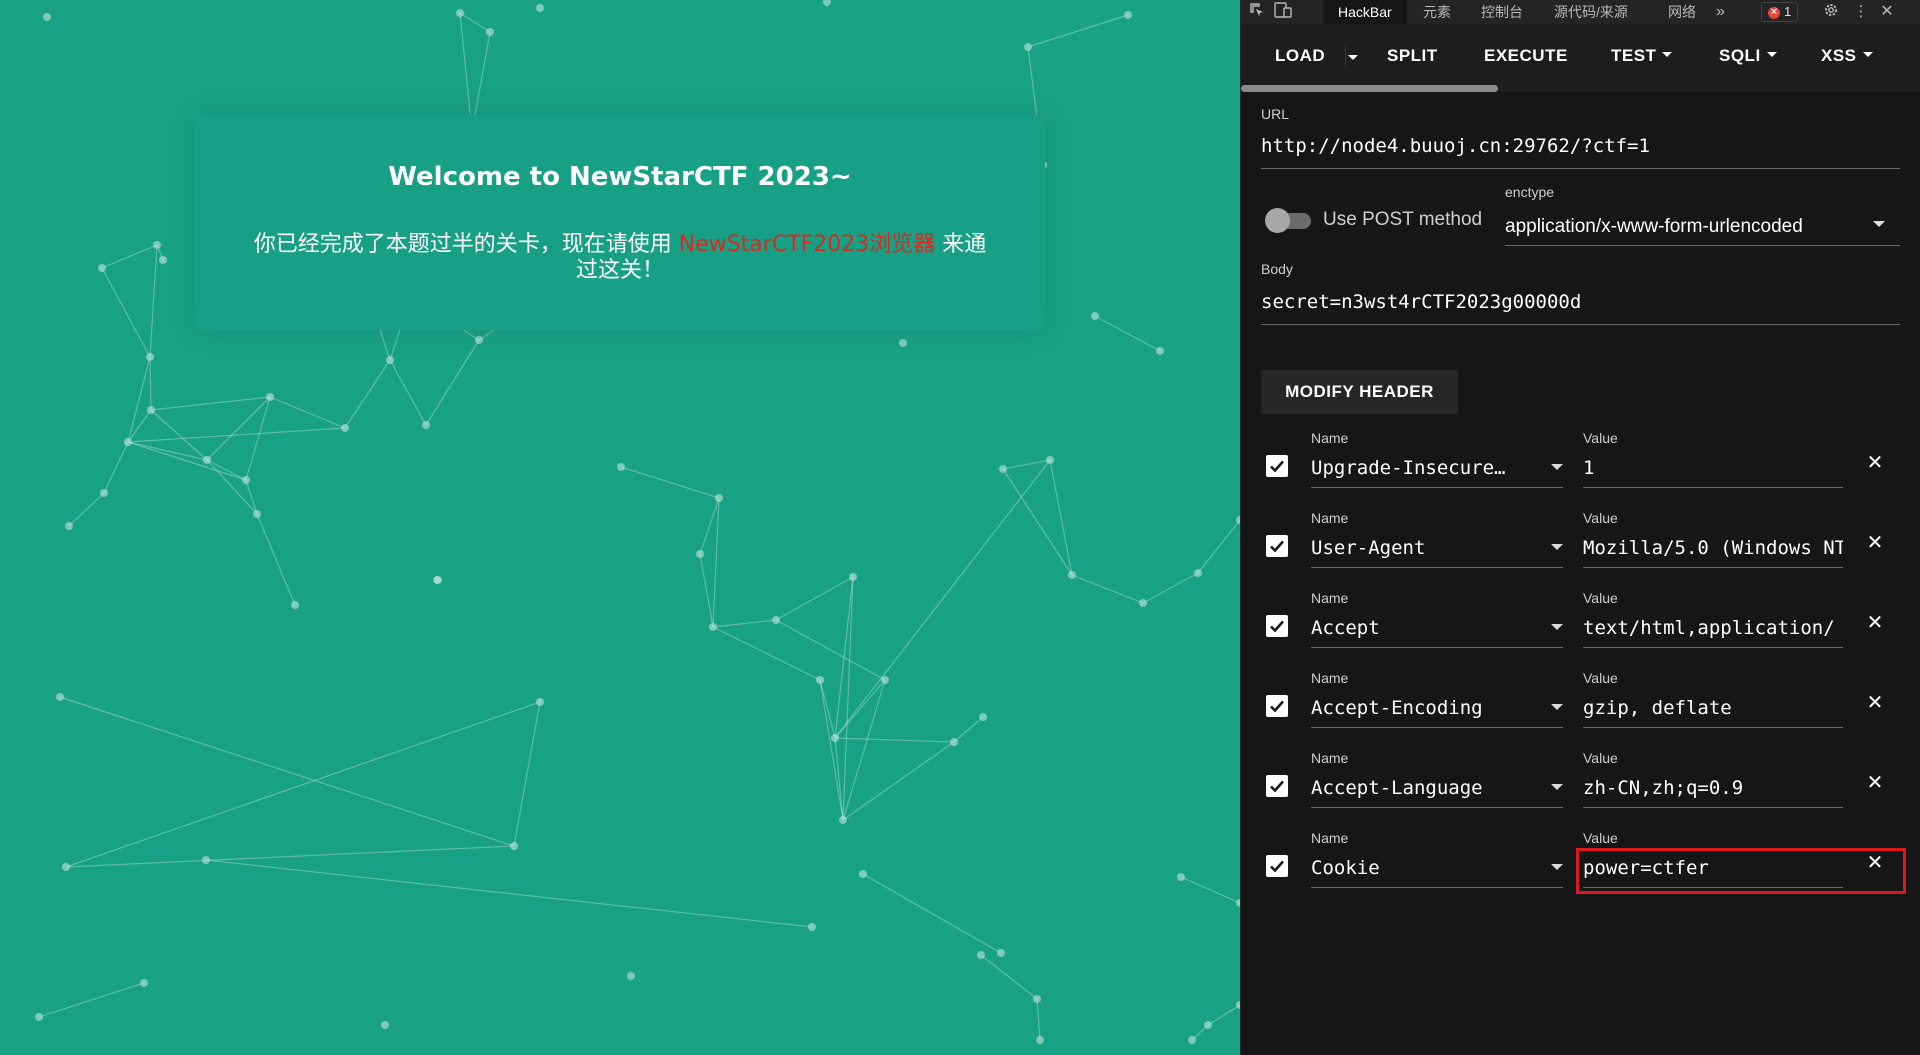 The height and width of the screenshot is (1055, 1920). Describe the element at coordinates (1426, 628) in the screenshot. I see `header-name-input: Accept` at that location.